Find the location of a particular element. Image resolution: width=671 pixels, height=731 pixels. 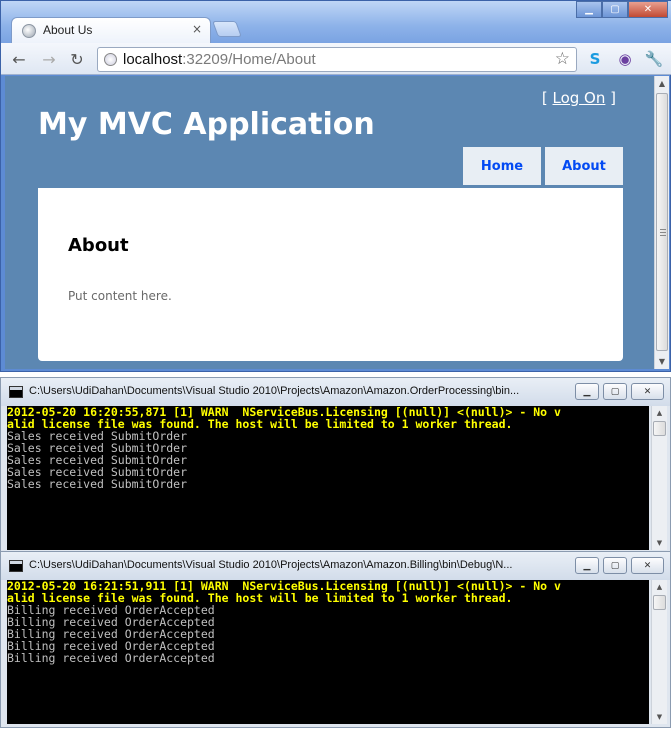

site-title: My MVC Application is located at coordinates (206, 124).